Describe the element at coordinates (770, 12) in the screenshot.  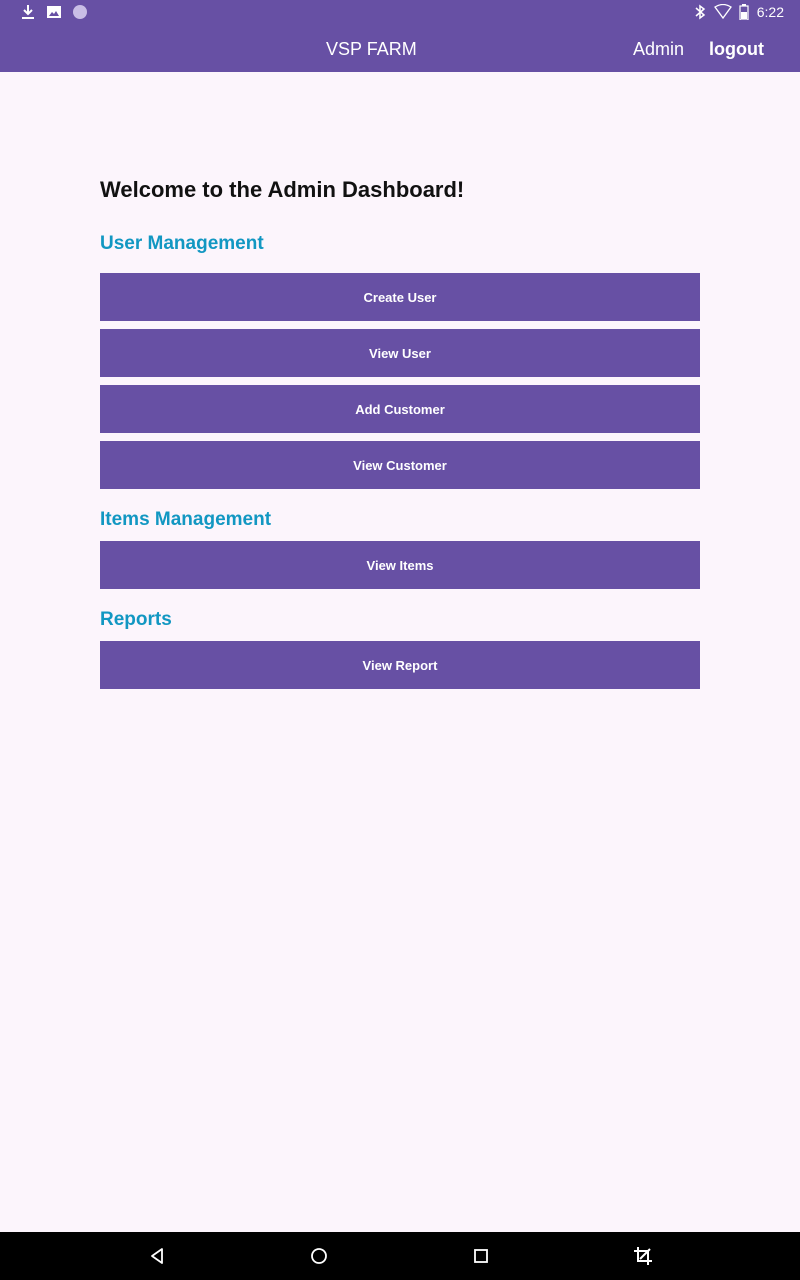
I see `status-time: 6:22` at that location.